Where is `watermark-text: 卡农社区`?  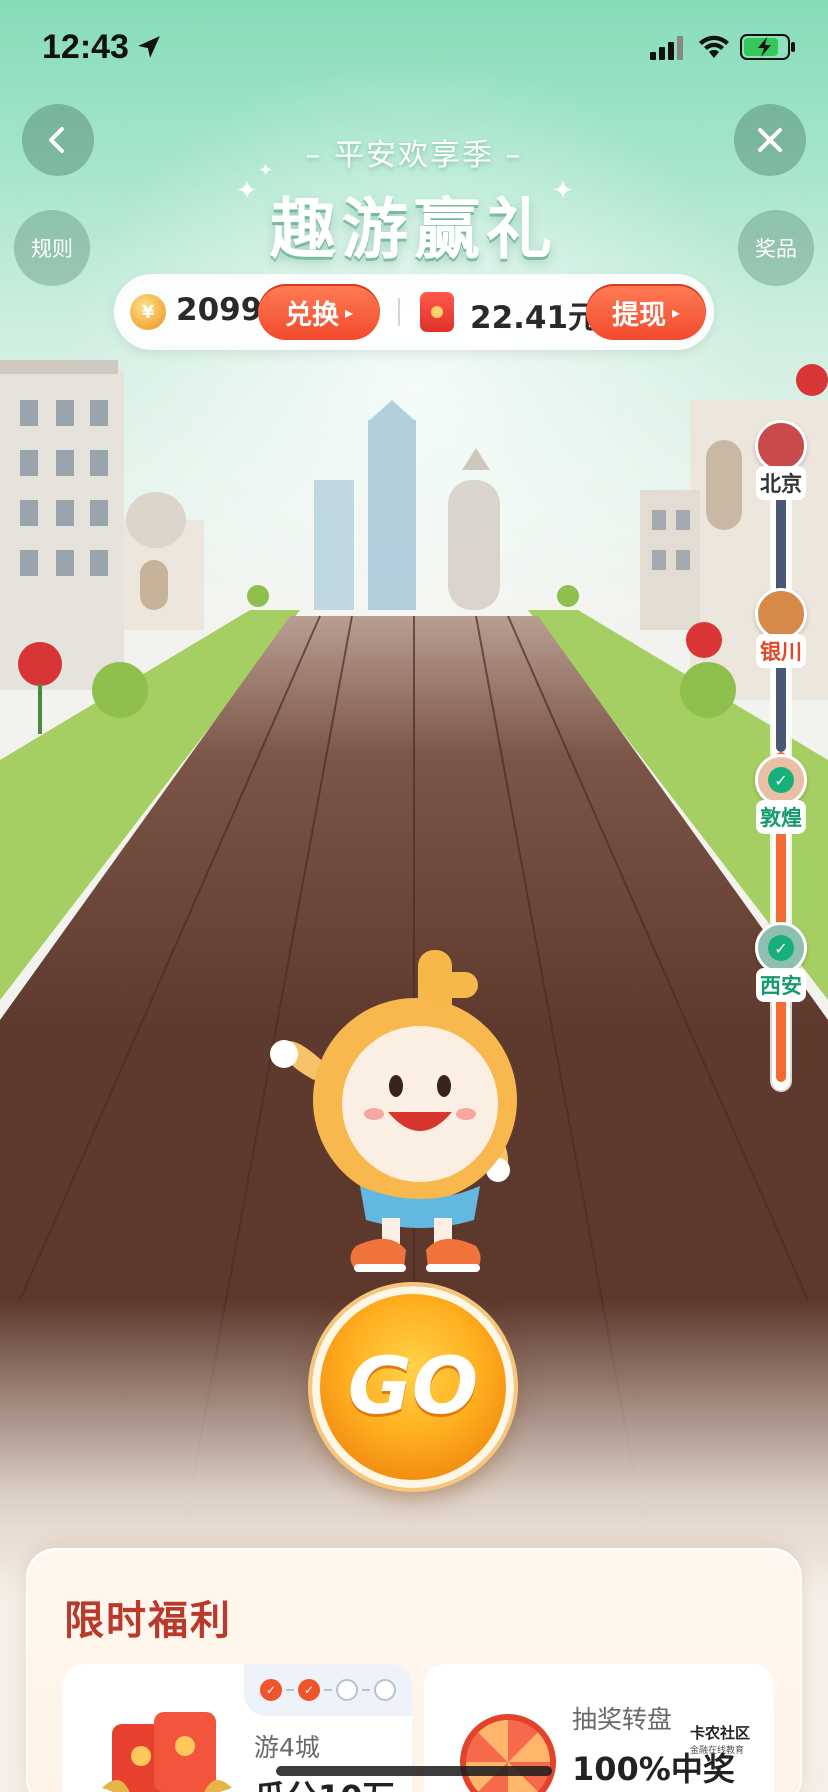
watermark-text: 卡农社区 is located at coordinates (720, 1733).